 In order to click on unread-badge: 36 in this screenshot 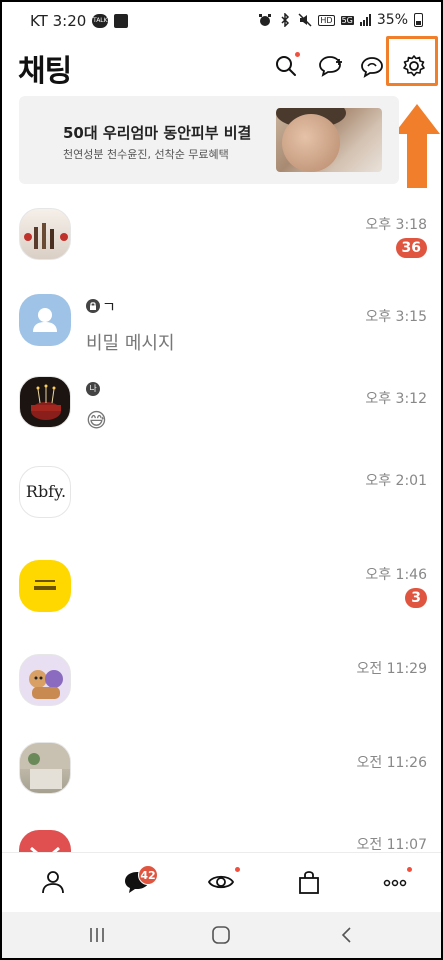, I will do `click(411, 248)`.